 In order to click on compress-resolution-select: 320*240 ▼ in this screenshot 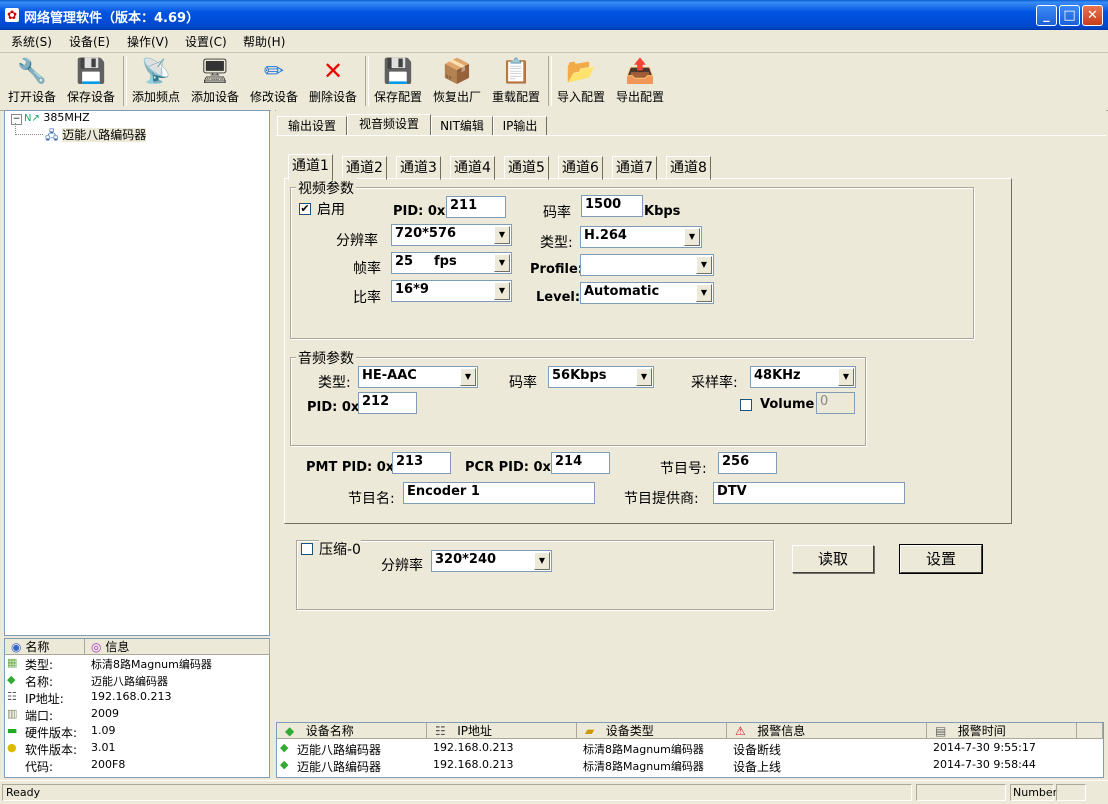, I will do `click(491, 561)`.